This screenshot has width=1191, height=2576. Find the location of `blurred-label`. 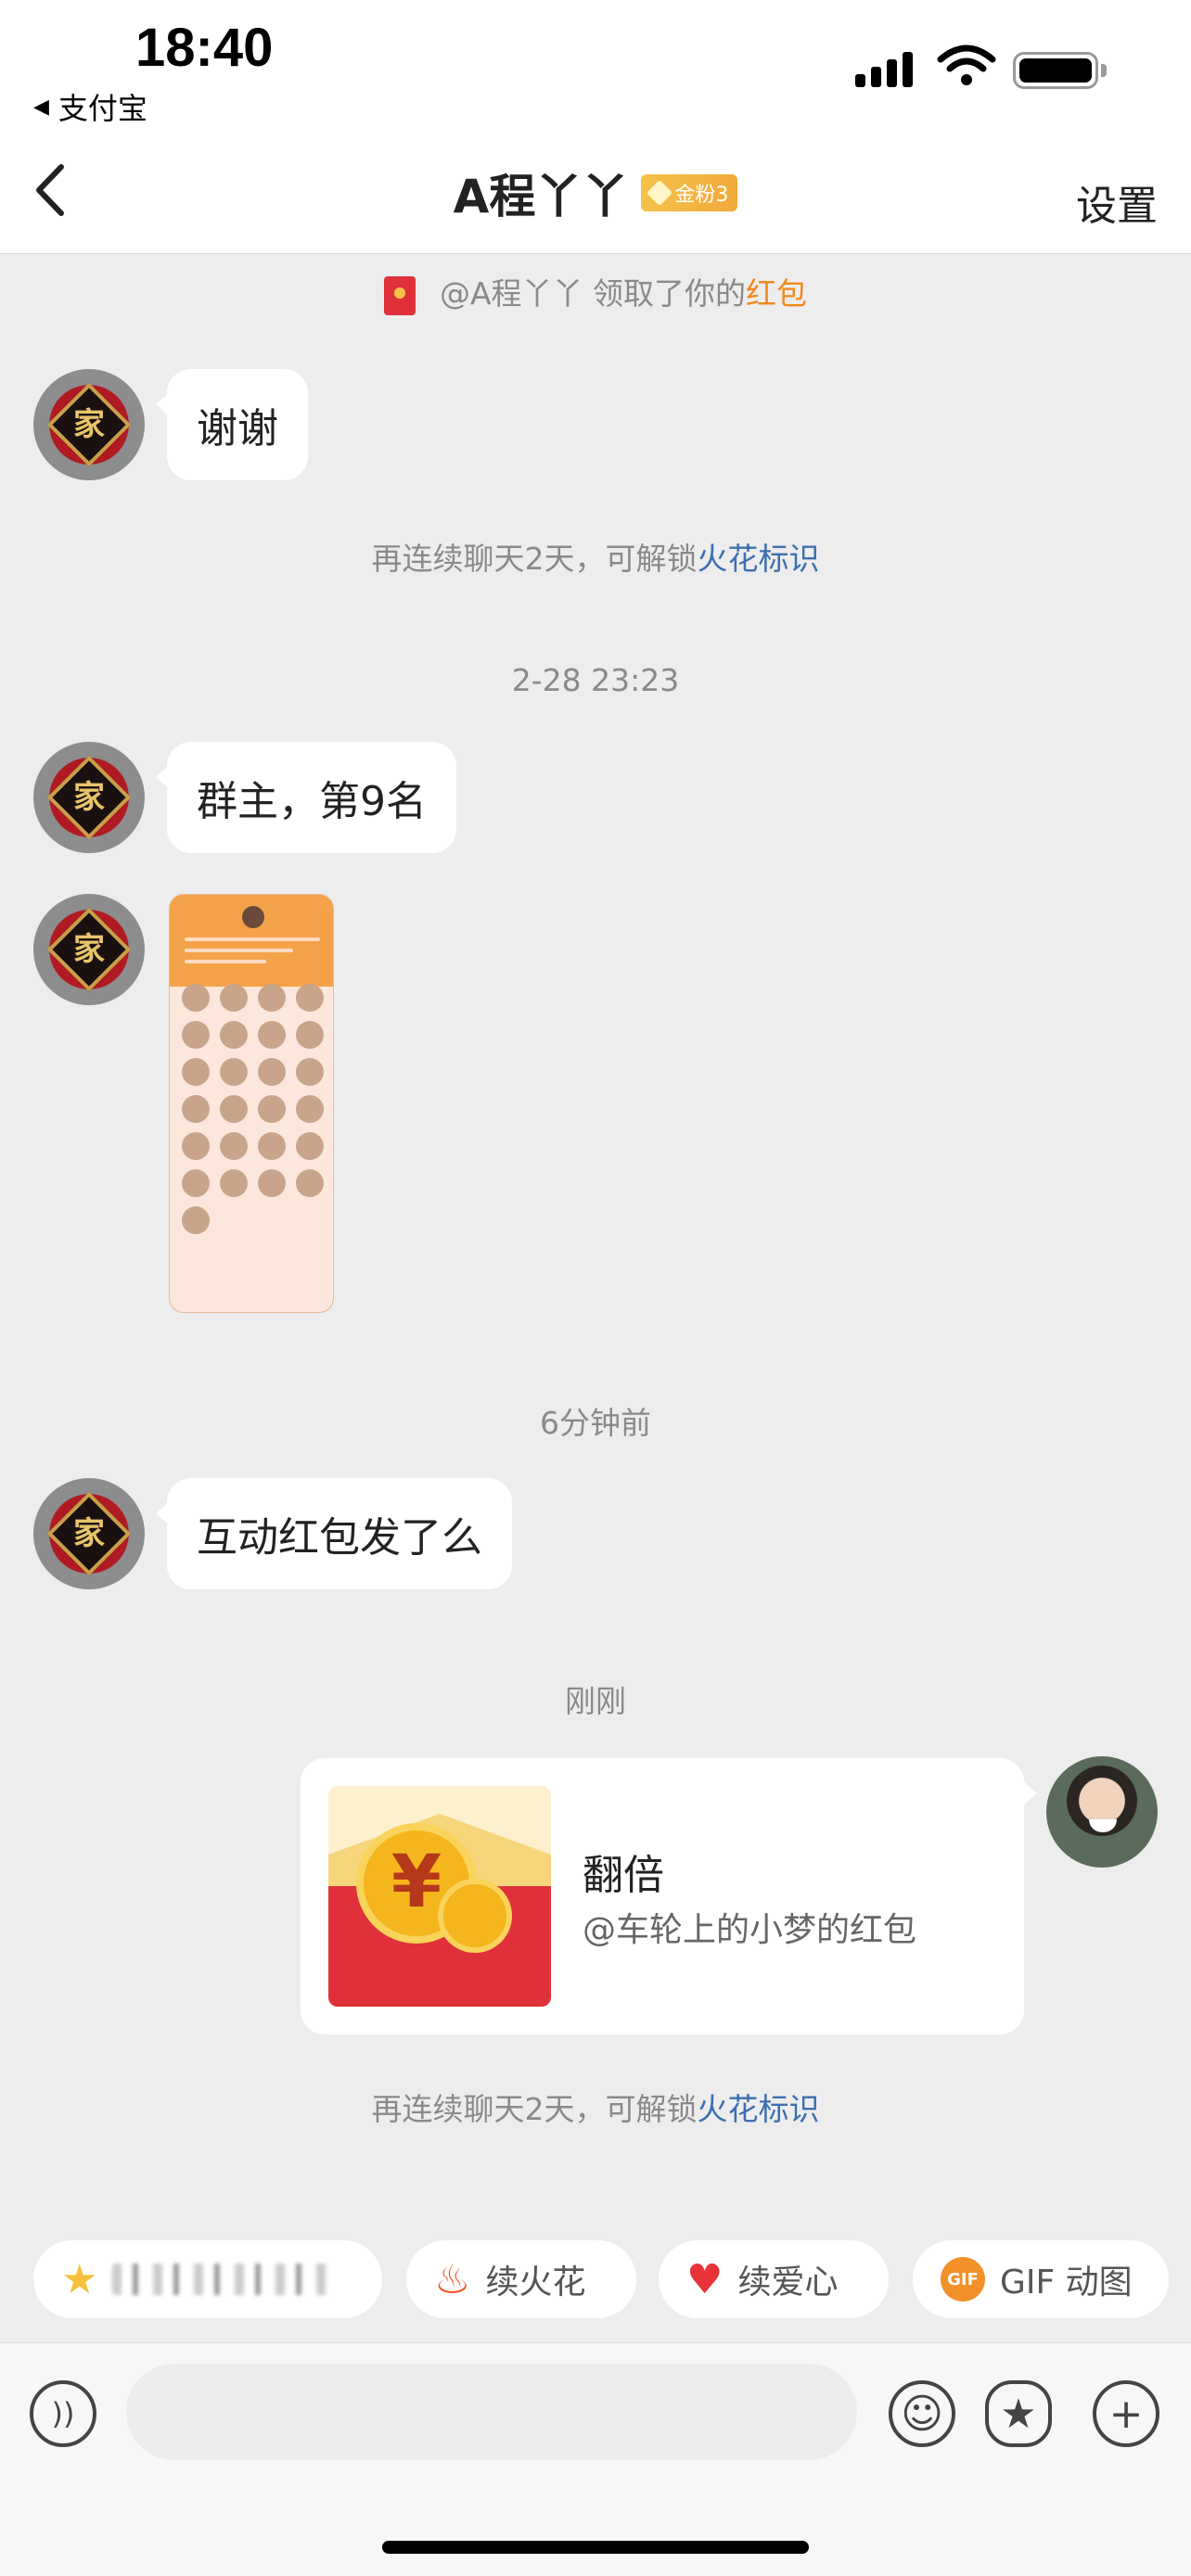

blurred-label is located at coordinates (224, 2279).